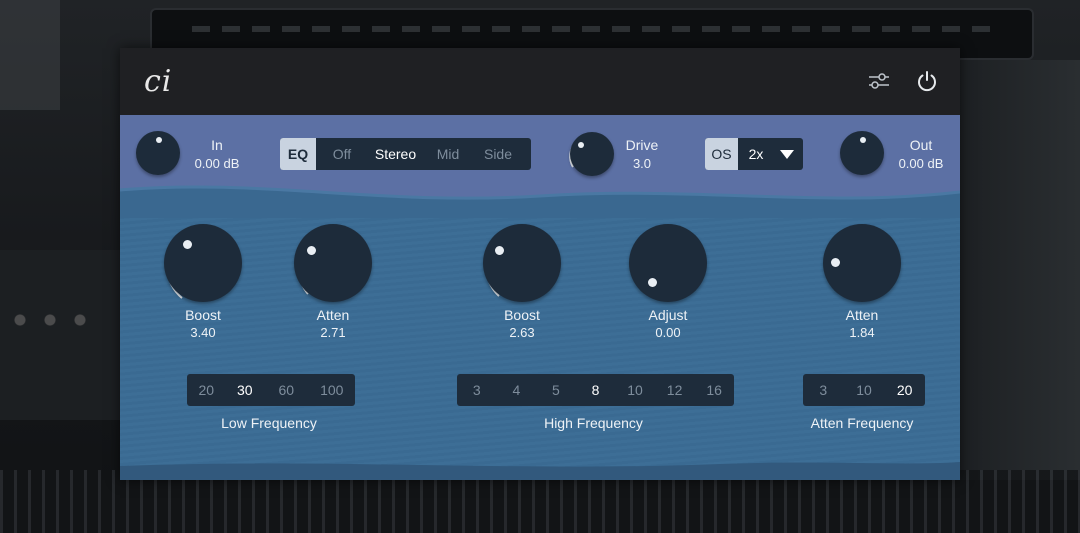 This screenshot has width=1080, height=533. I want to click on eq-toggle-button: EQ, so click(298, 154).